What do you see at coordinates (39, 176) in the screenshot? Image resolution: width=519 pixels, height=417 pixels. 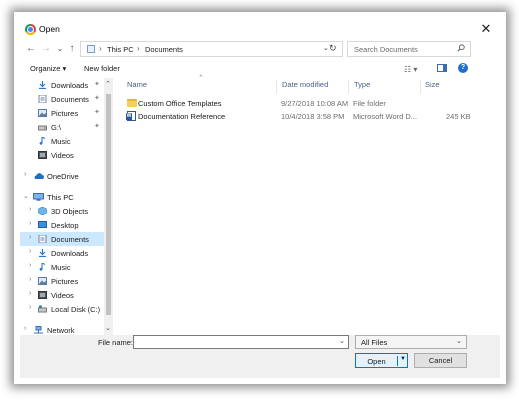 I see `cloud-icon` at bounding box center [39, 176].